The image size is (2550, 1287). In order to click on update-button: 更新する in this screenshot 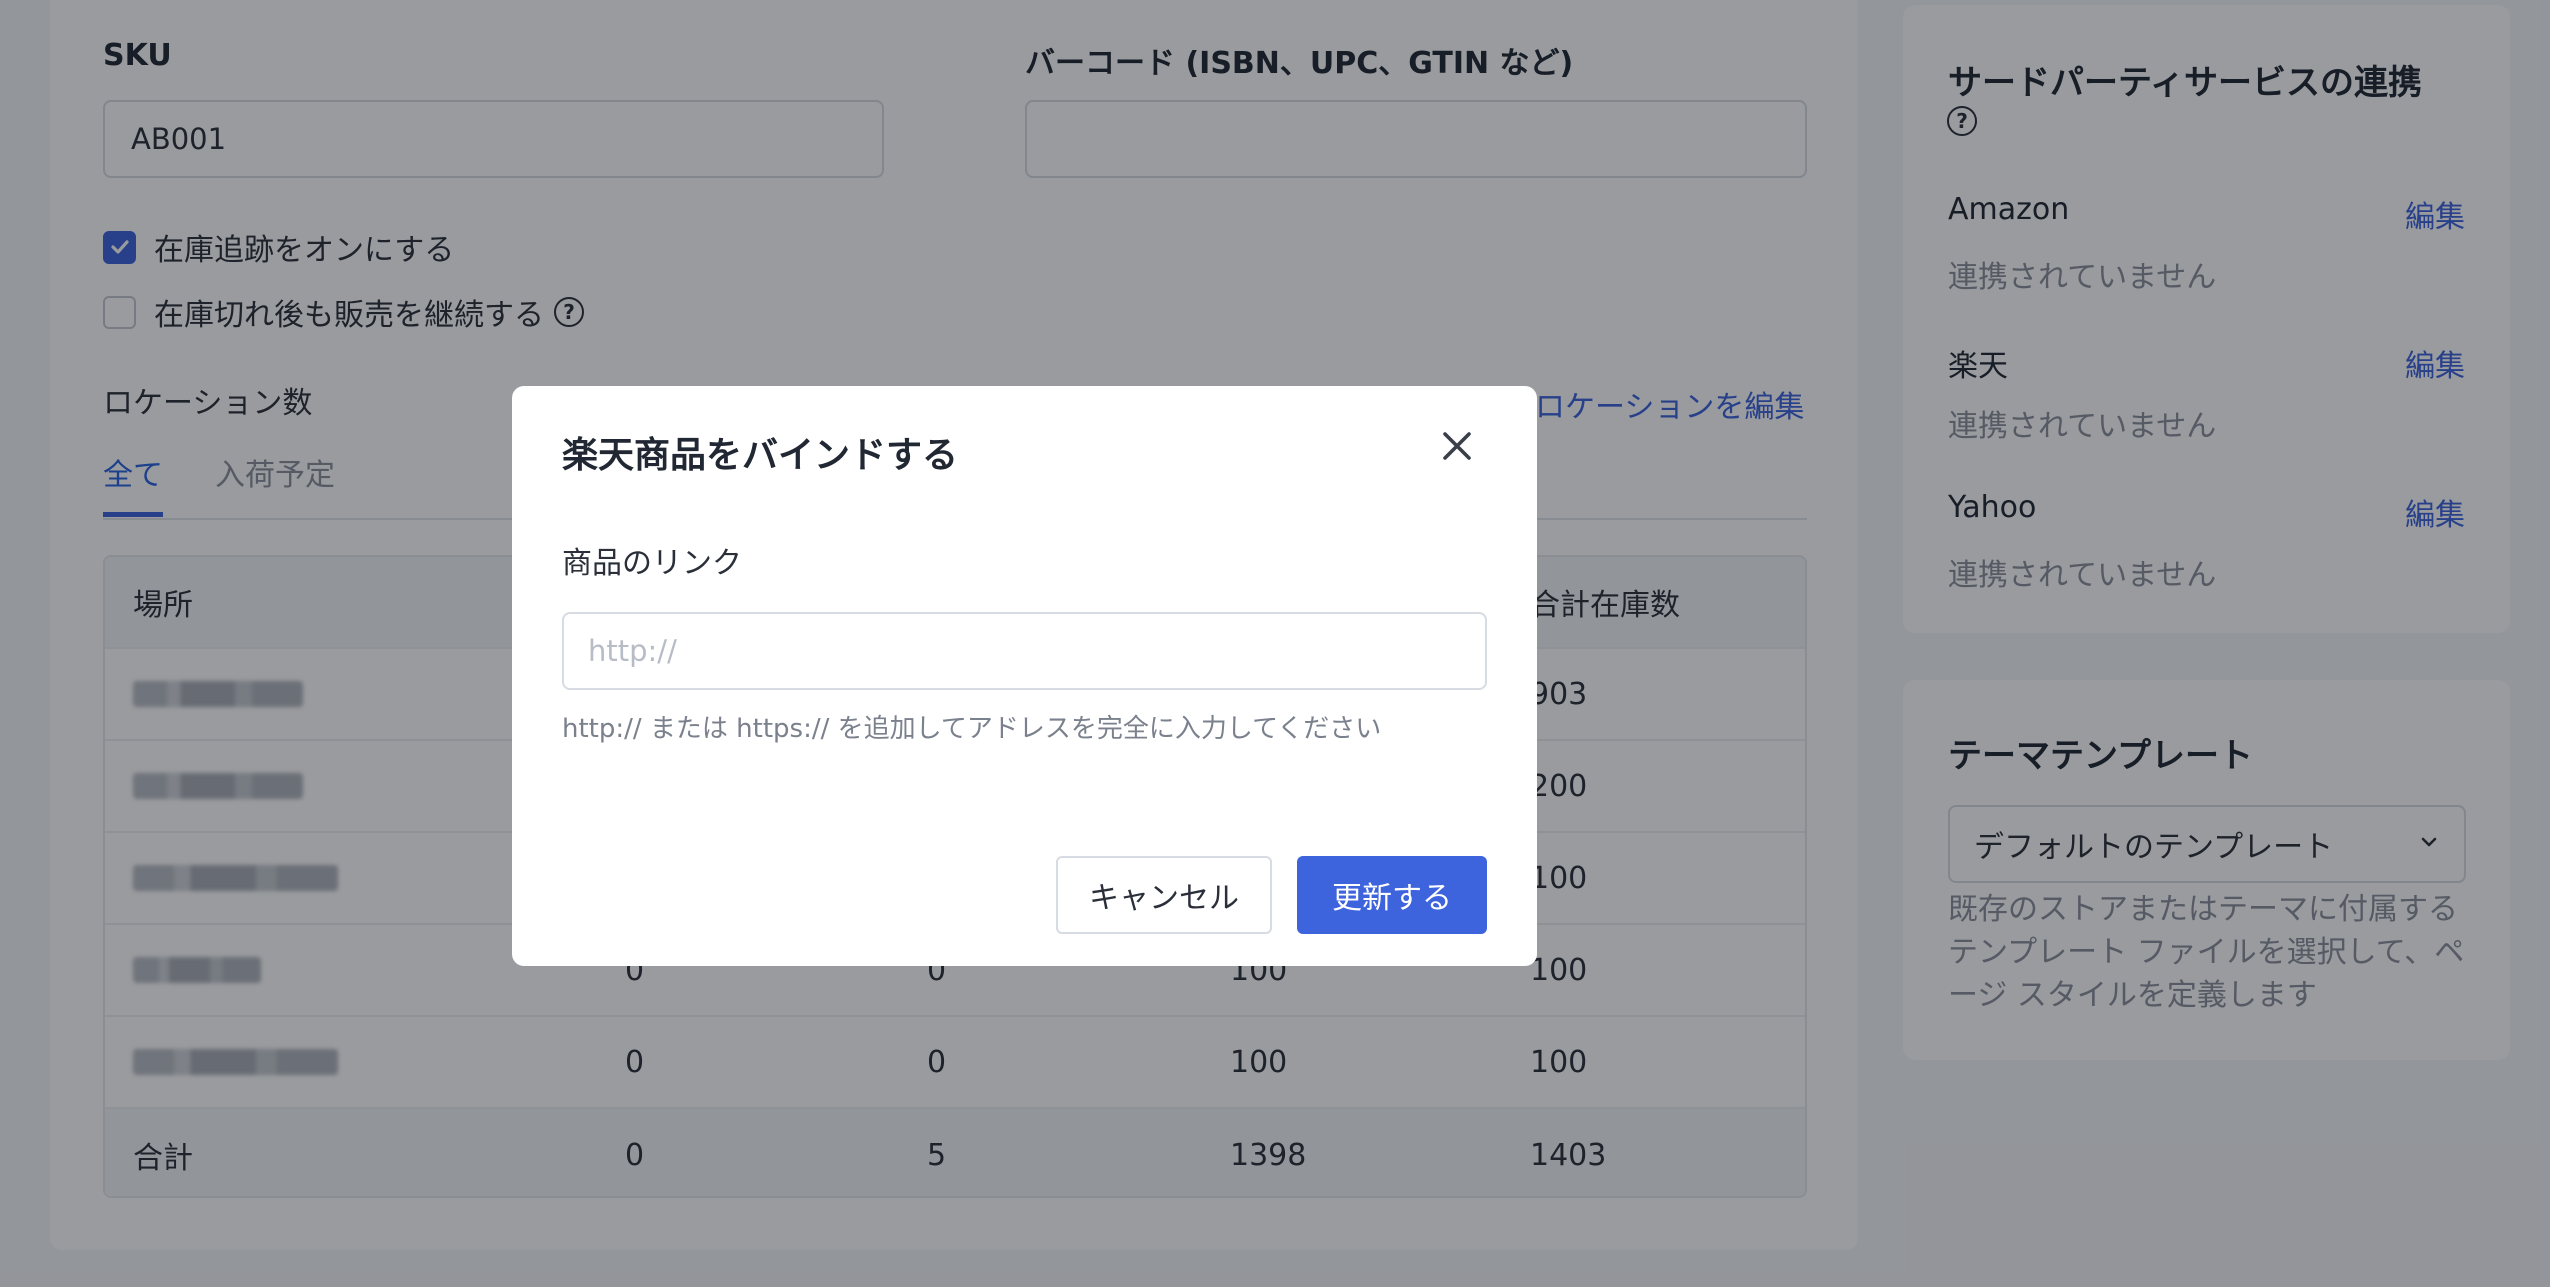, I will do `click(1392, 895)`.